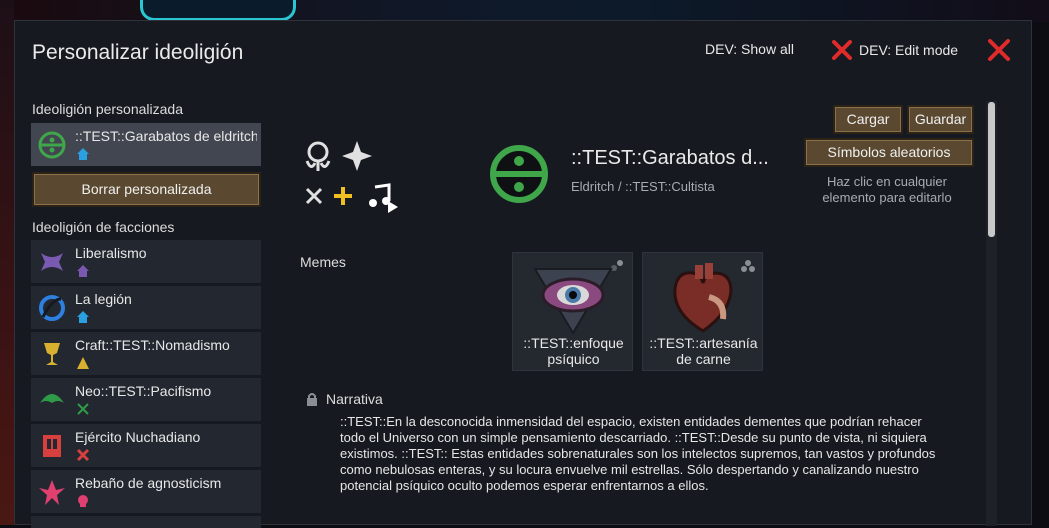 This screenshot has height=528, width=1049. I want to click on legion-icon, so click(52, 308).